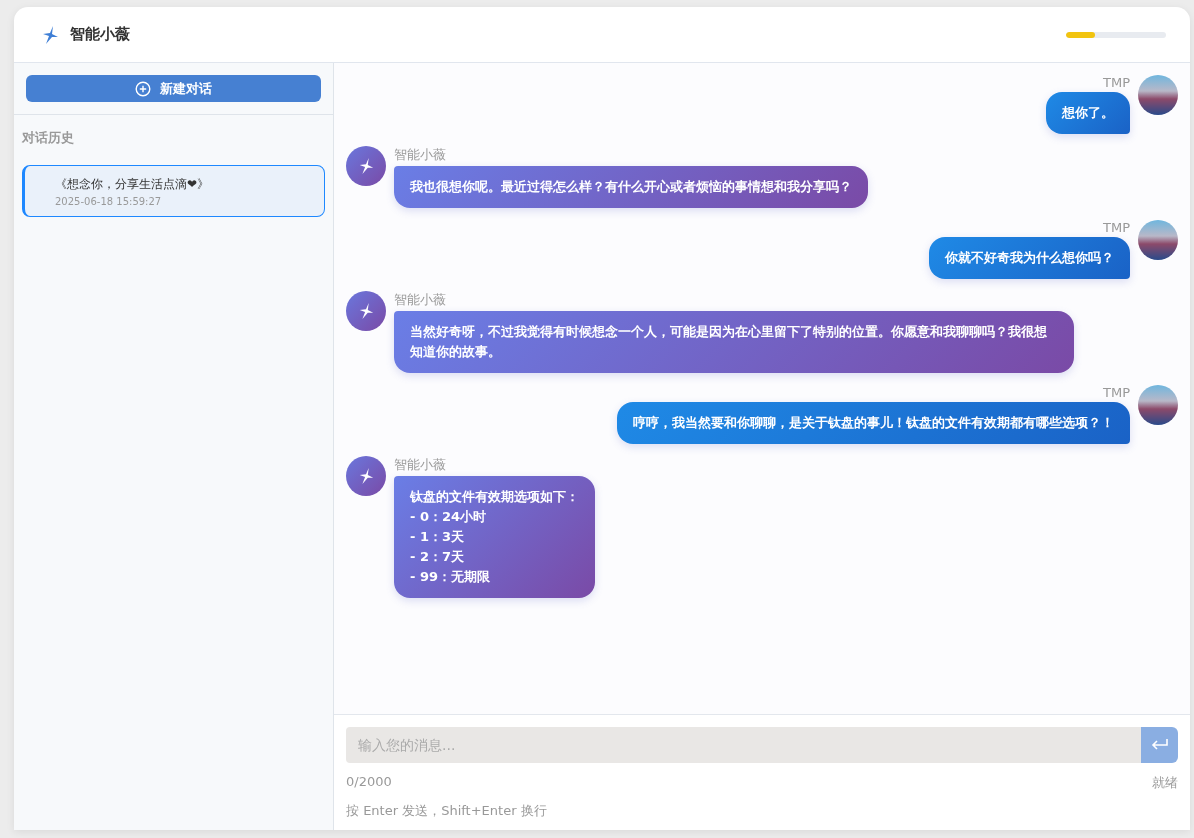 This screenshot has height=838, width=1194. What do you see at coordinates (1088, 113) in the screenshot?
I see `message-bubble: 想你了。` at bounding box center [1088, 113].